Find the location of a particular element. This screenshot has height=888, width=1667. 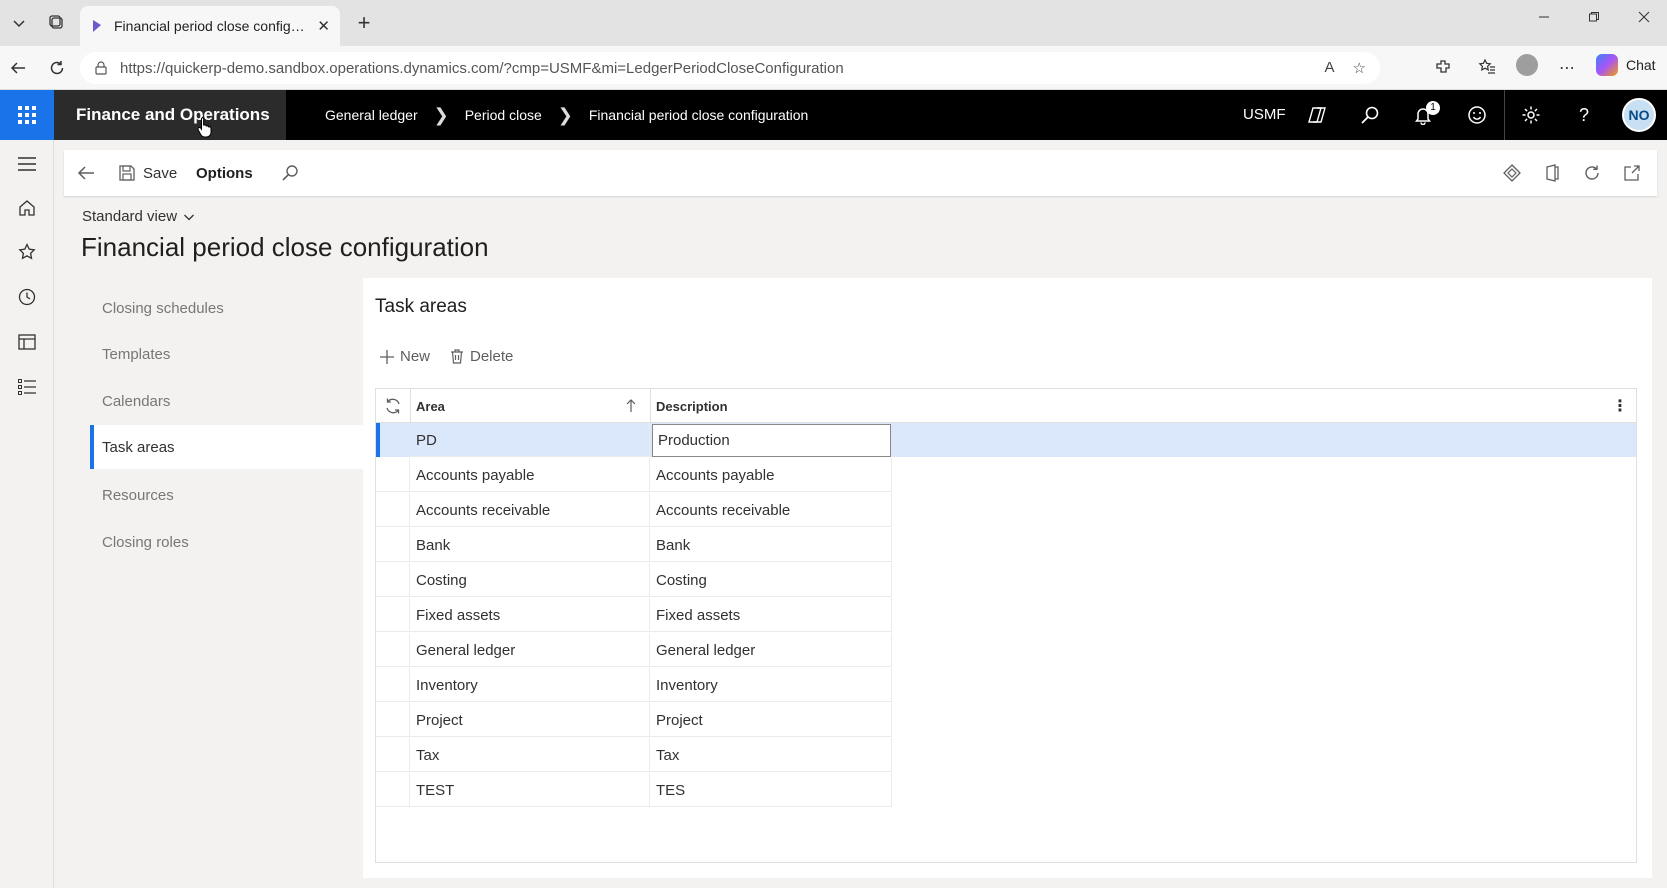

column-more-options-icon: ⋮ is located at coordinates (1620, 406).